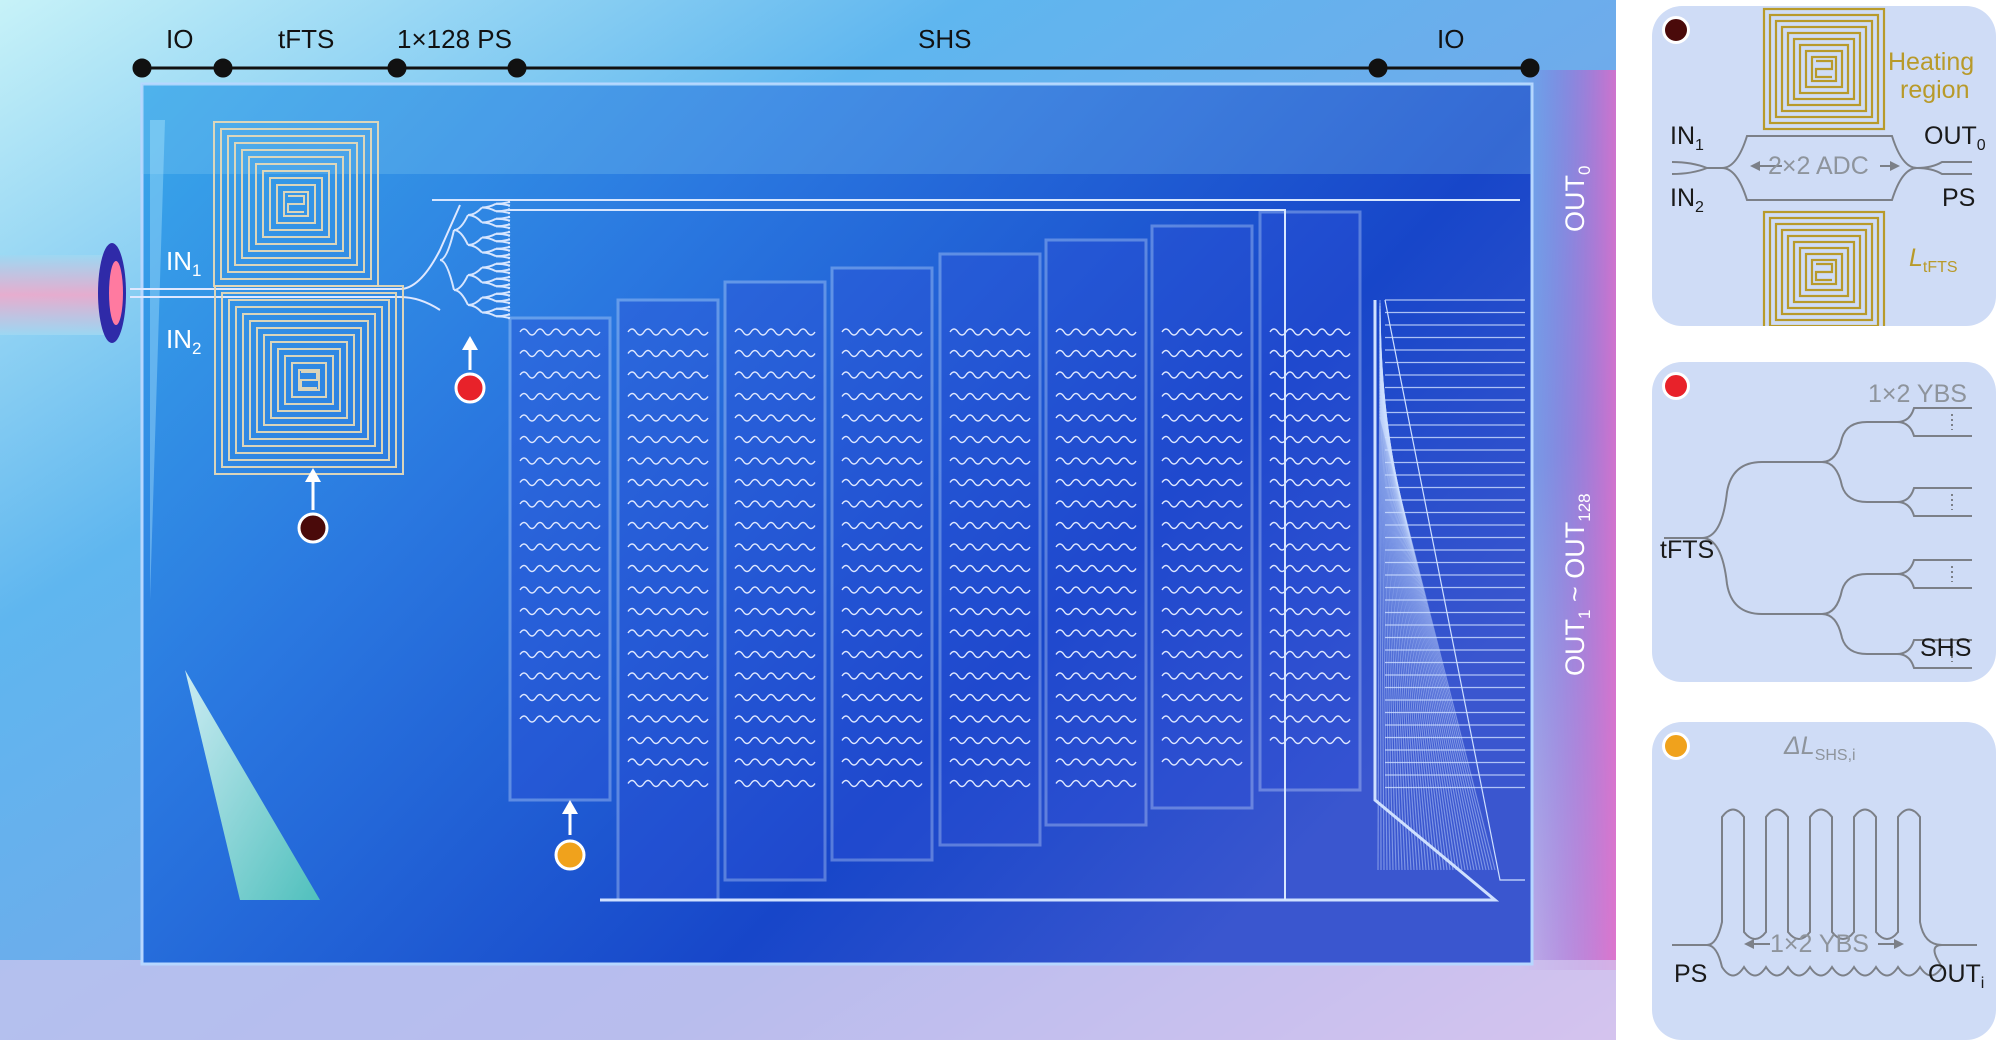  What do you see at coordinates (1935, 90) in the screenshot?
I see `heating-label-2: region` at bounding box center [1935, 90].